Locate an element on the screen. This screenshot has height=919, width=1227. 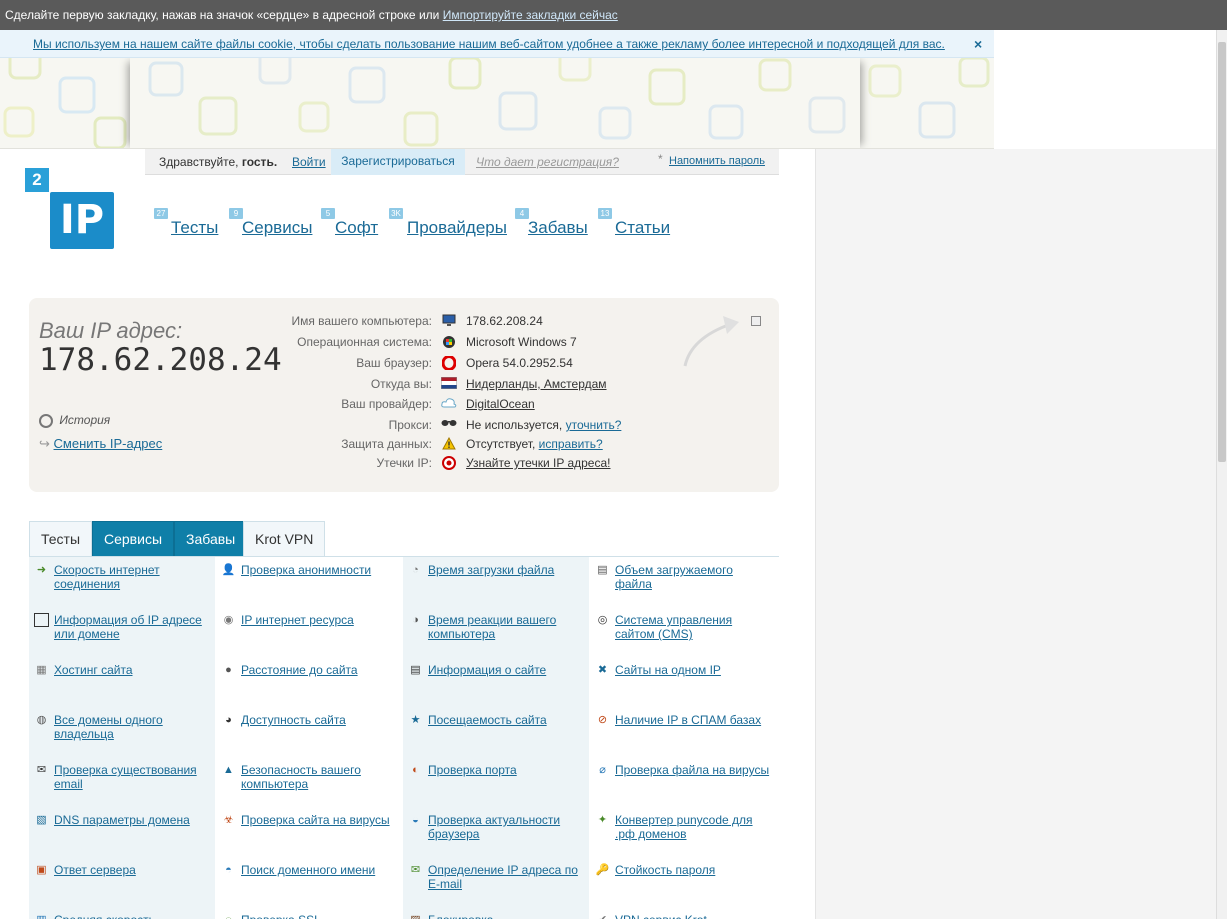
service-item: ★ Посещаемость сайта is located at coordinates (496, 732).